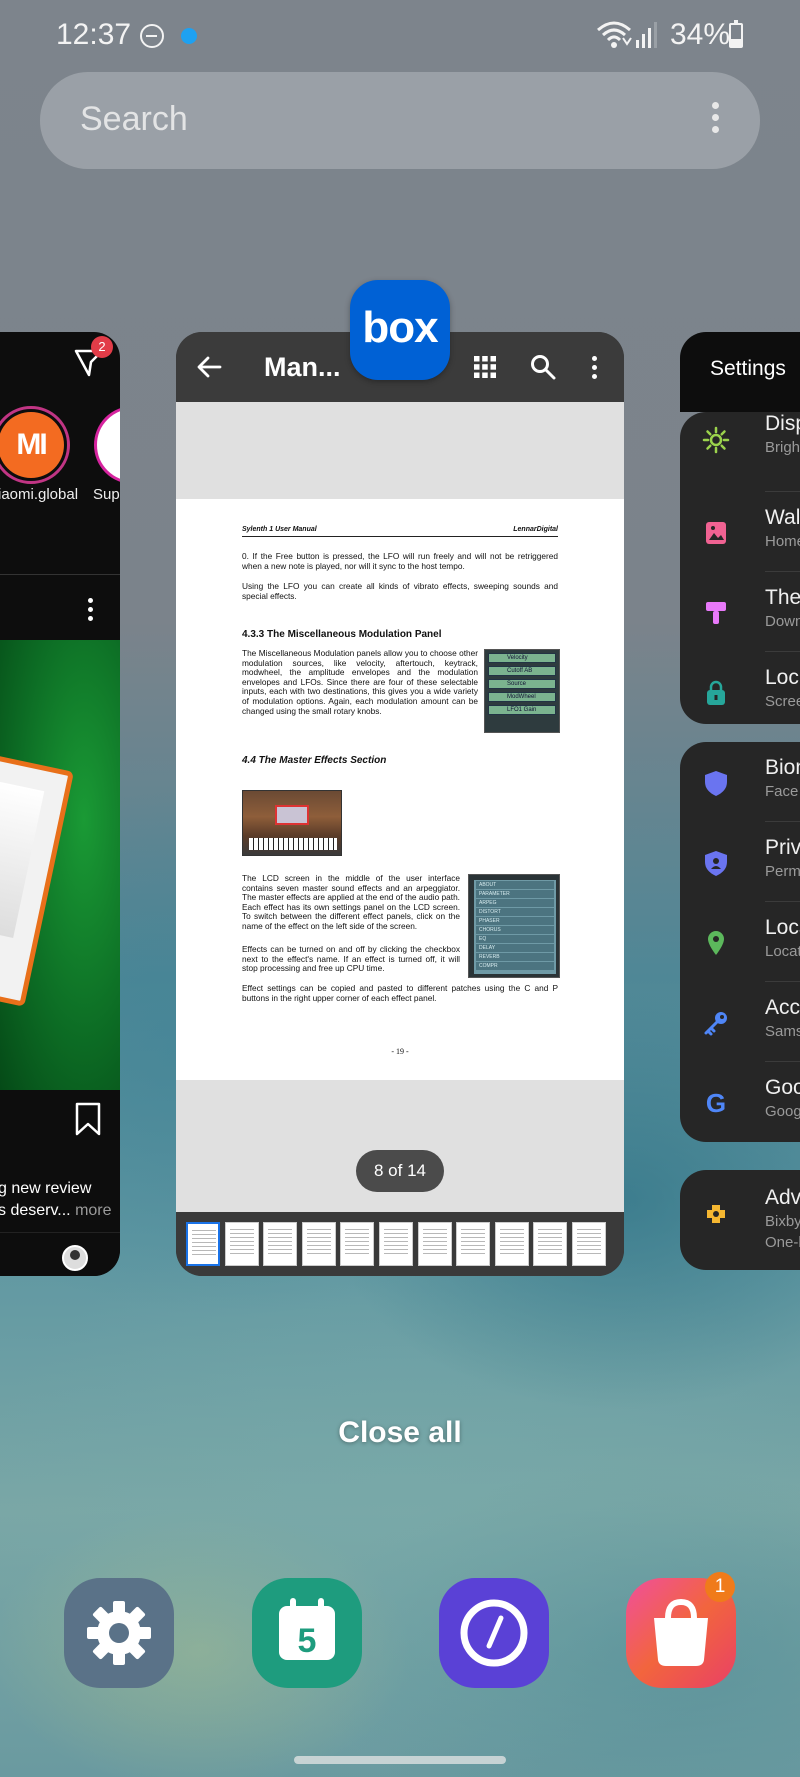 The image size is (800, 1777). What do you see at coordinates (515, 894) in the screenshot?
I see `lcd-row: PARAMETER` at bounding box center [515, 894].